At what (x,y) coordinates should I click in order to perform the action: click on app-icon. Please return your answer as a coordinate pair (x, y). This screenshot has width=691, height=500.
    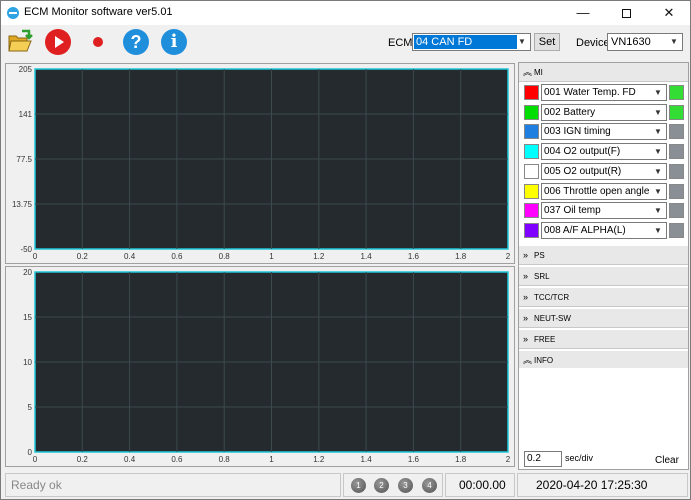
    Looking at the image, I should click on (13, 13).